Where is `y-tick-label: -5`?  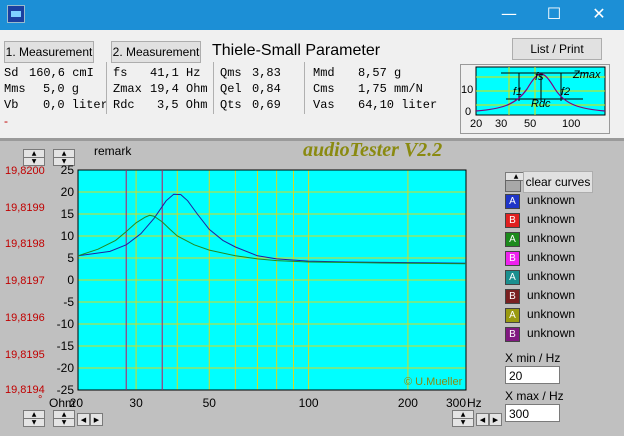
y-tick-label: -5 is located at coordinates (68, 302).